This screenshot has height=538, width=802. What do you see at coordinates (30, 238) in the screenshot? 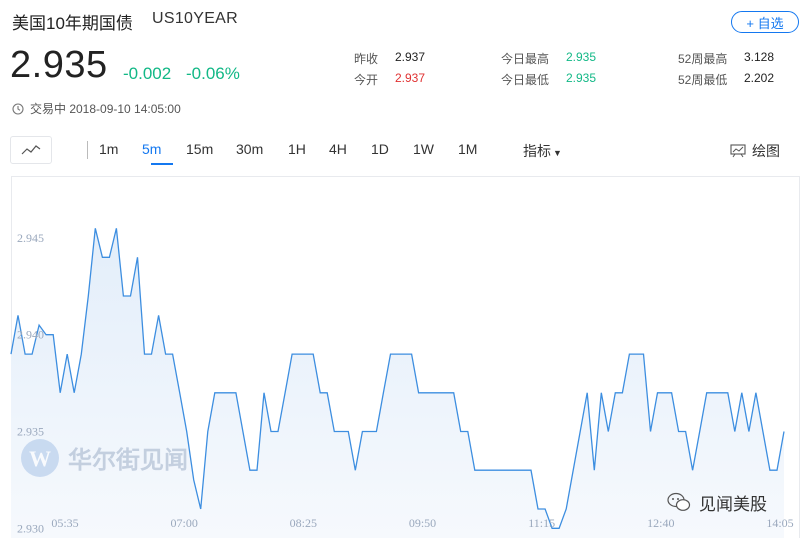
I see `y-axis-label: 2.945` at bounding box center [30, 238].